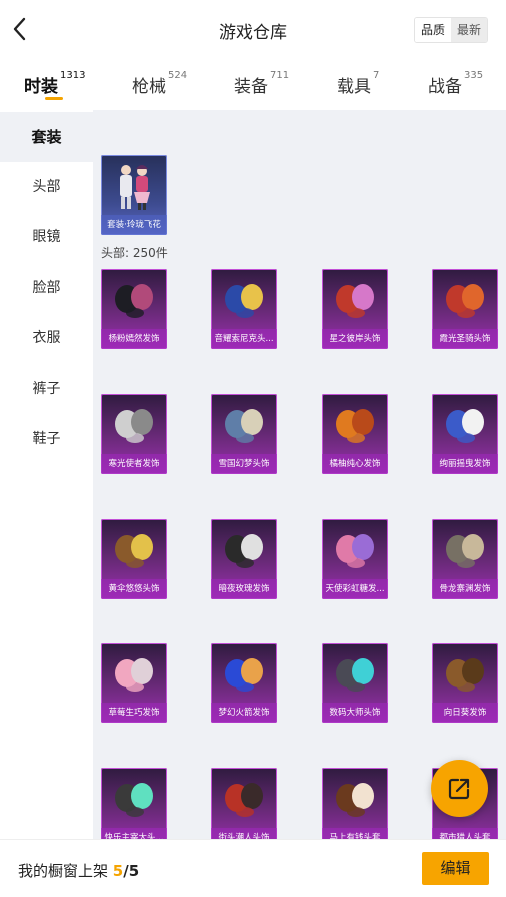  I want to click on item-card: 向日葵发饰, so click(465, 683).